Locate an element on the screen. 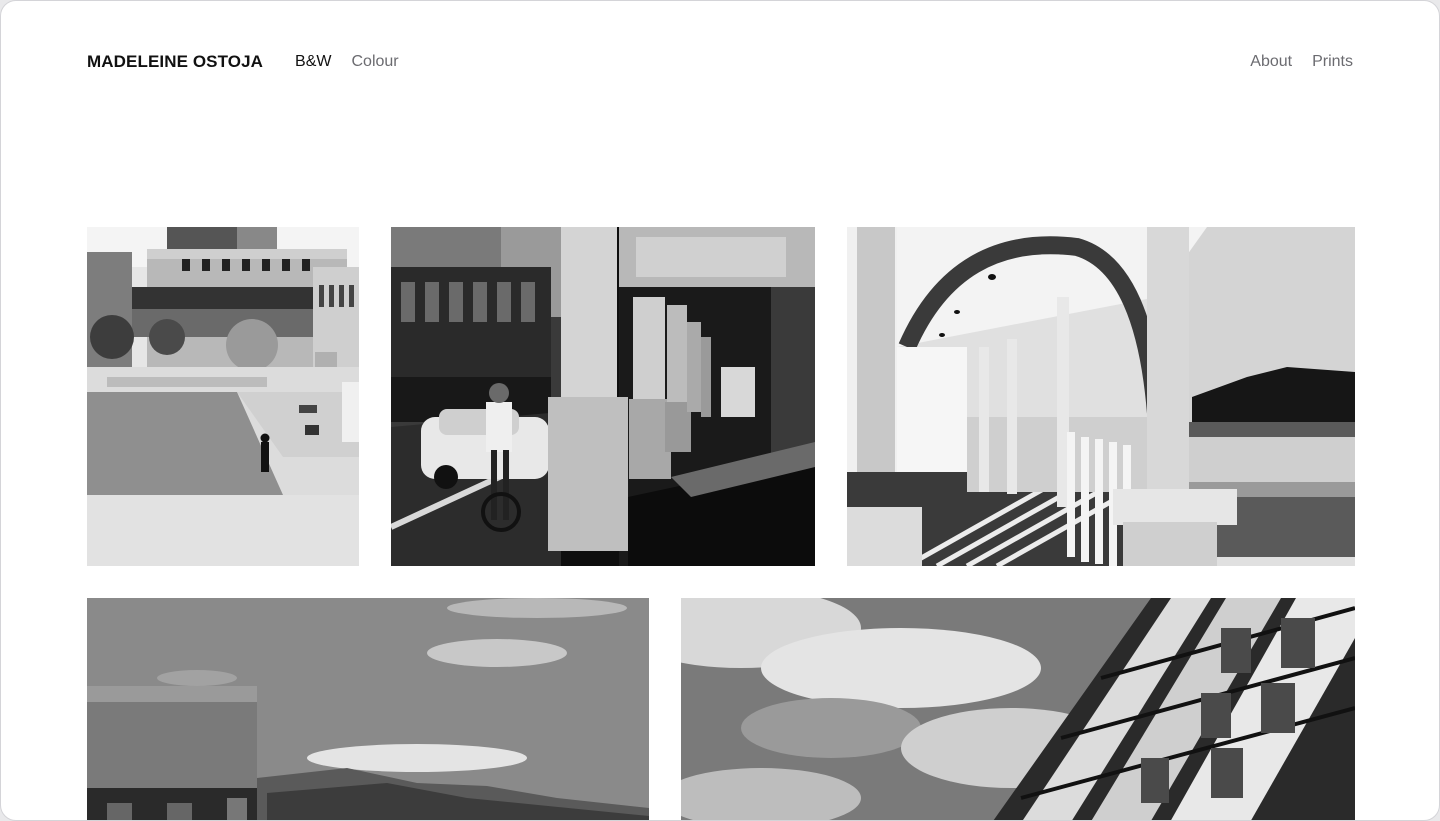 Image resolution: width=1440 pixels, height=821 pixels. photo-city-square-image is located at coordinates (223, 396).